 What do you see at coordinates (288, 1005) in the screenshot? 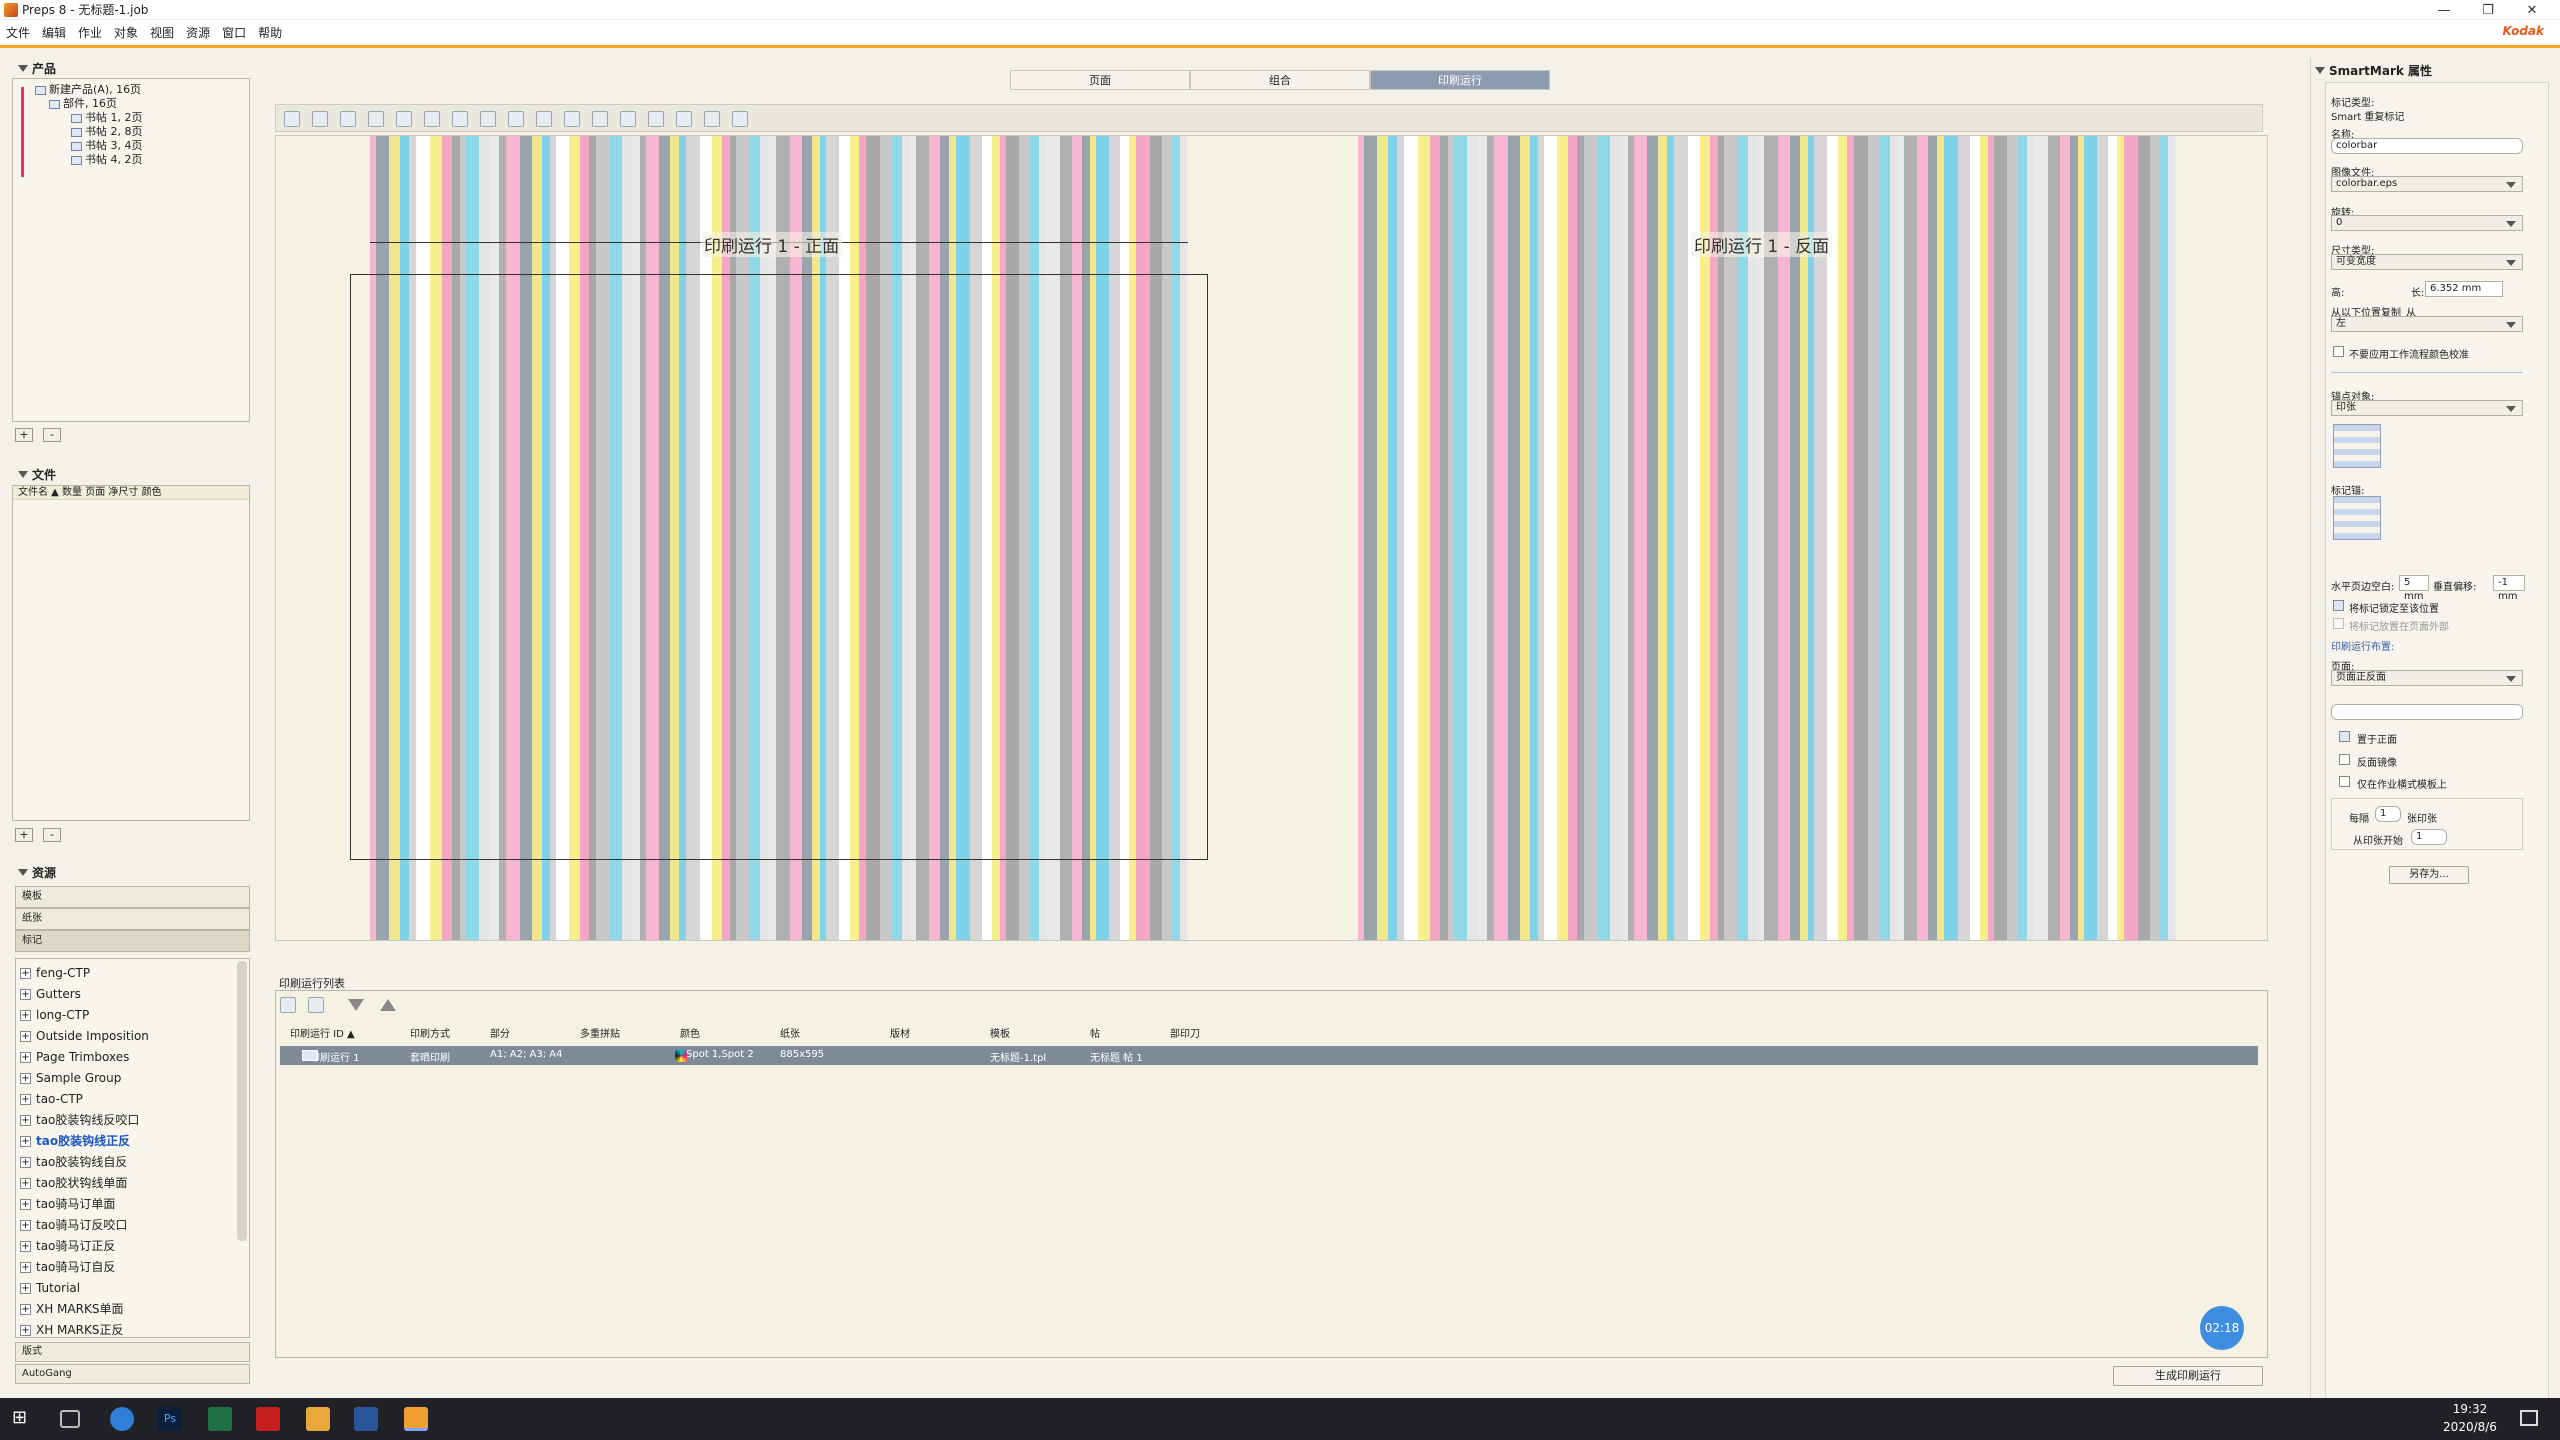
I see `new-run-icon` at bounding box center [288, 1005].